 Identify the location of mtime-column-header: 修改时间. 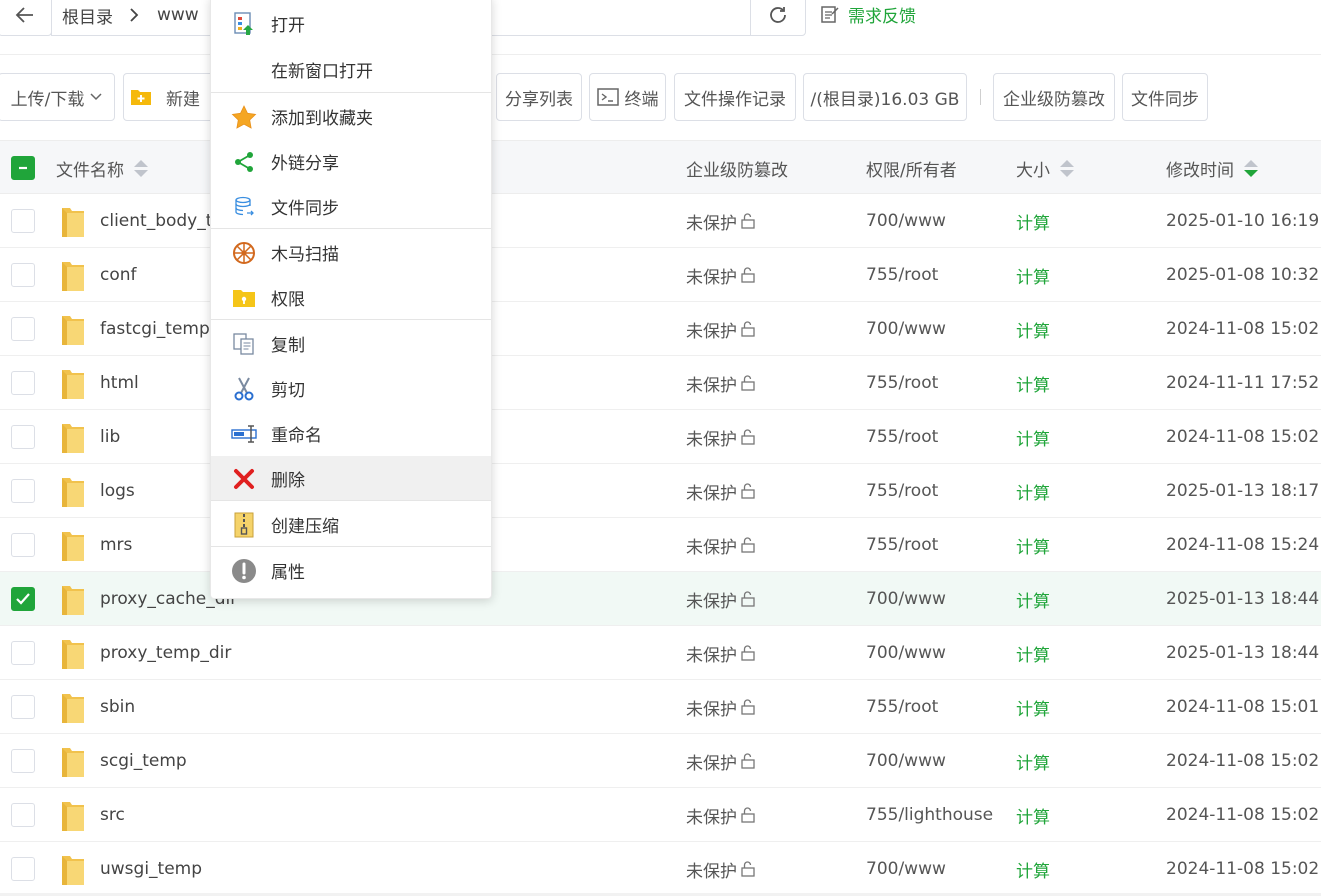
(1212, 168).